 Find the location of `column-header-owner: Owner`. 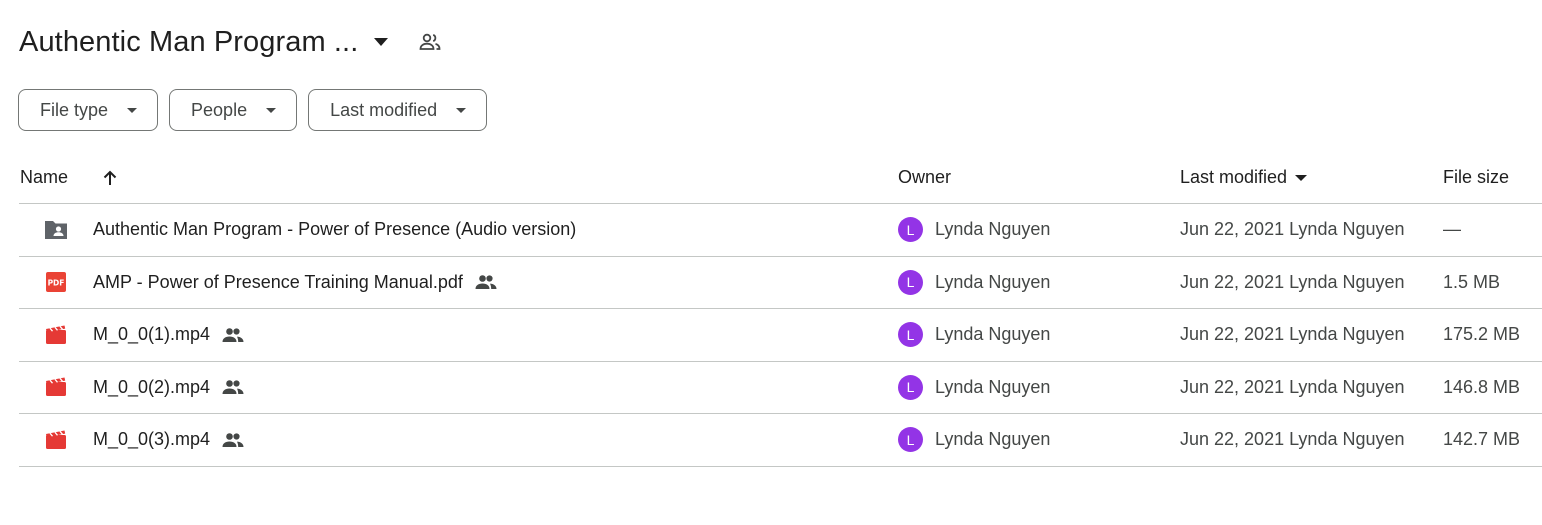

column-header-owner: Owner is located at coordinates (924, 177).